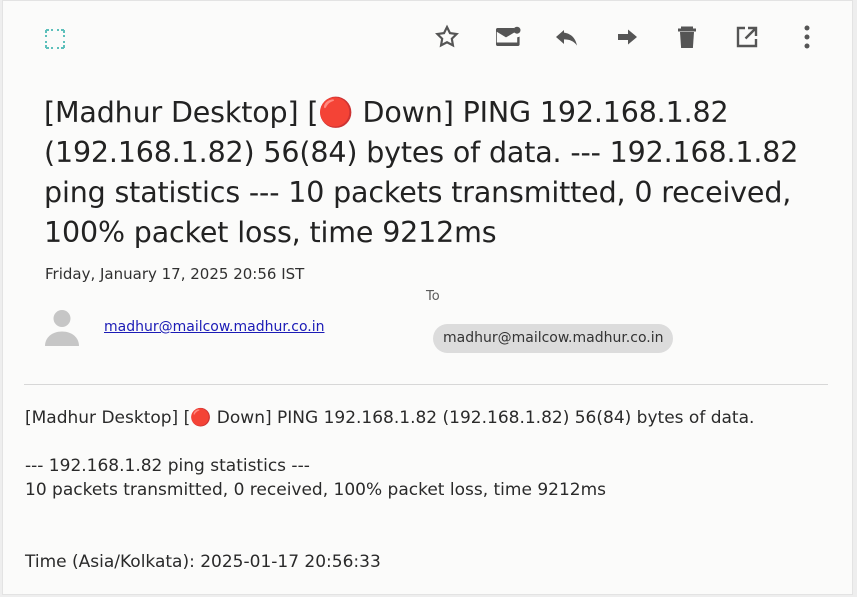  I want to click on expand-icon, so click(55, 39).